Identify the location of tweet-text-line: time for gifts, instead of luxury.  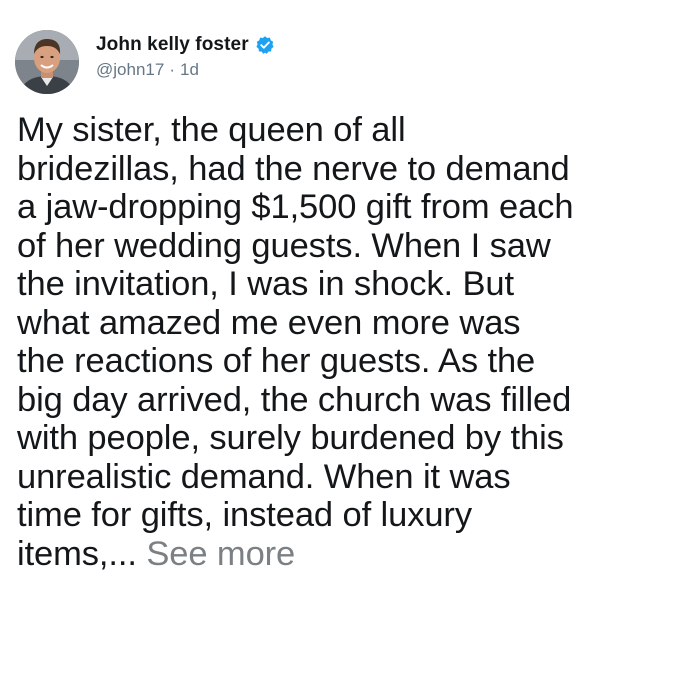
(244, 515).